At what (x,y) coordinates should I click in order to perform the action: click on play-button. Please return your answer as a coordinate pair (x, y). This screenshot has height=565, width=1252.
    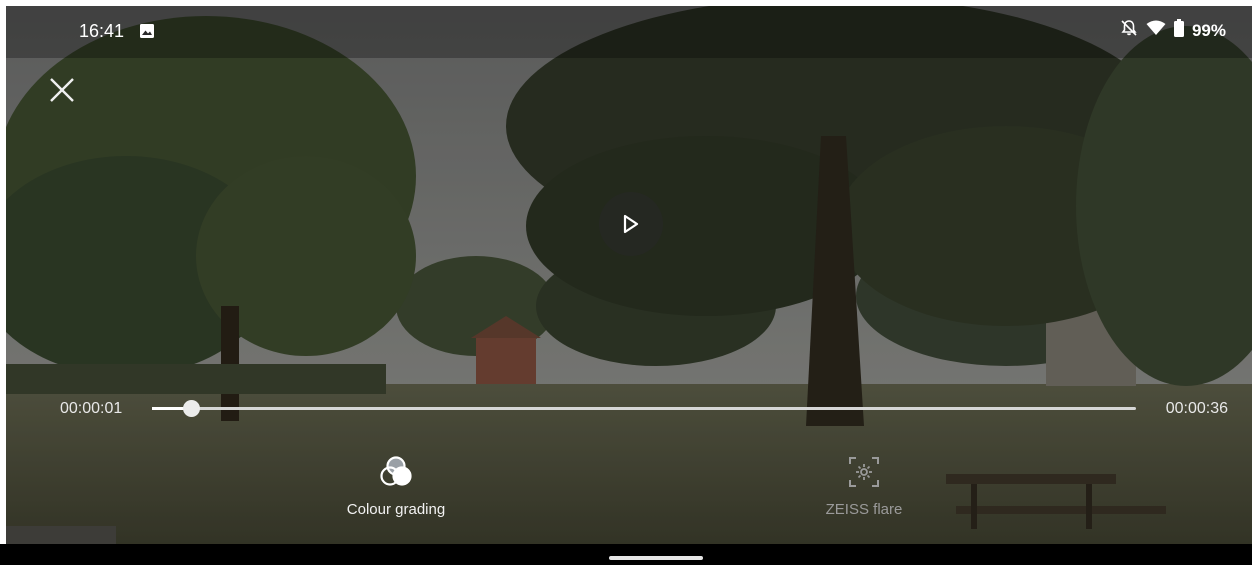
    Looking at the image, I should click on (631, 224).